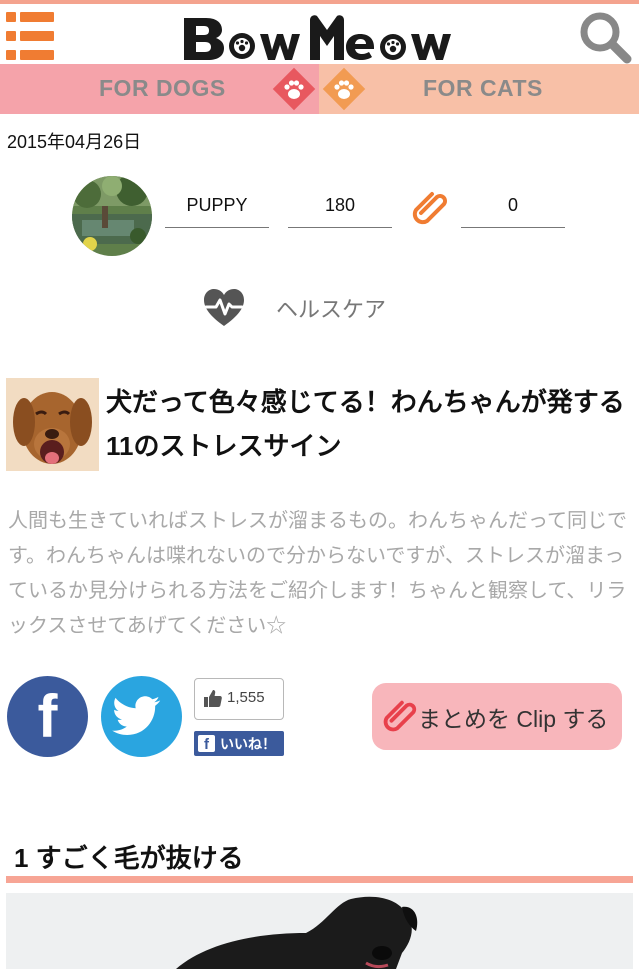 The image size is (639, 969). What do you see at coordinates (513, 719) in the screenshot?
I see `clip-button-label: まとめを Clip する` at bounding box center [513, 719].